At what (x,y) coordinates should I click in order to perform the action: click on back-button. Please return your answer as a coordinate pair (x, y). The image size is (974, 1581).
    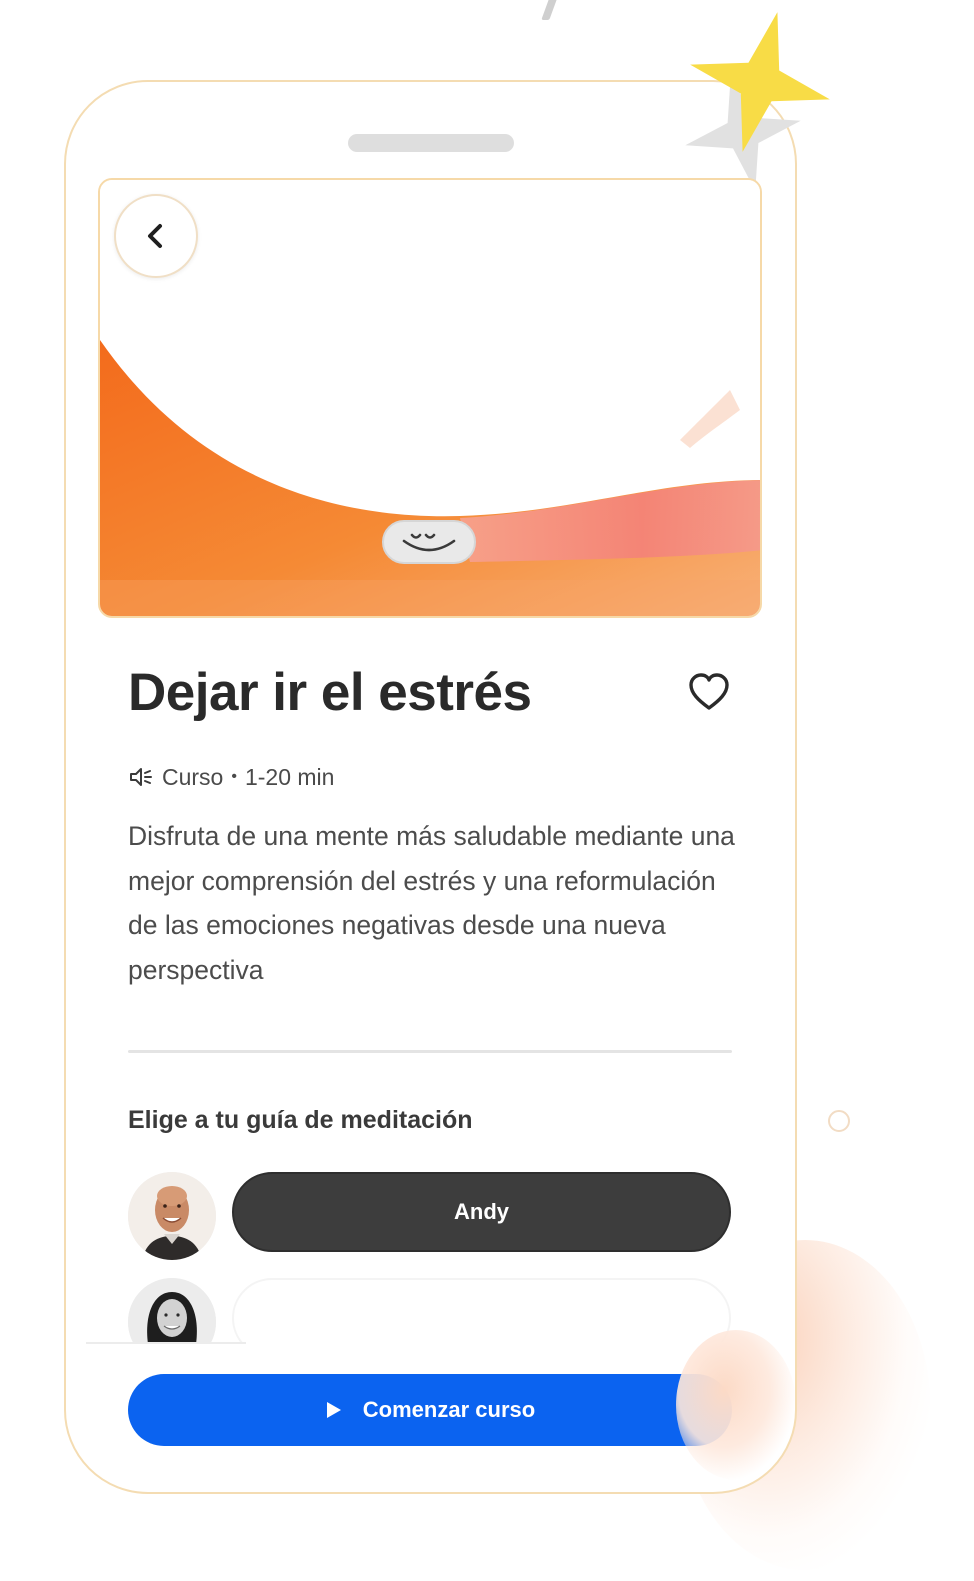
    Looking at the image, I should click on (156, 236).